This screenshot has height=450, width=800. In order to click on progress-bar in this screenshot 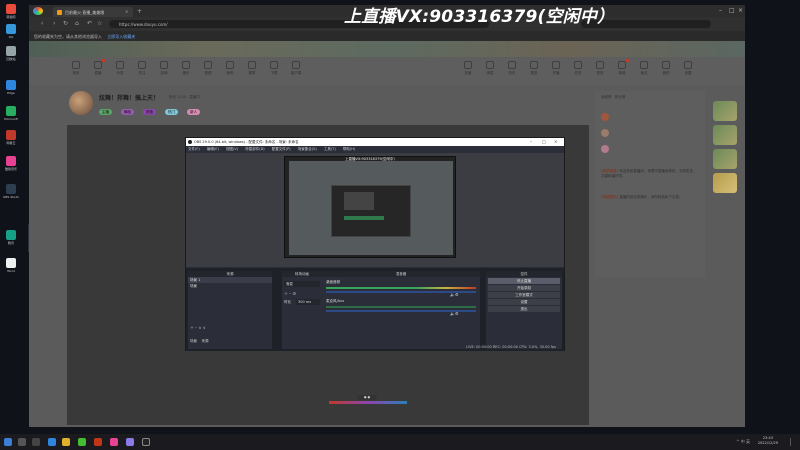, I will do `click(368, 402)`.